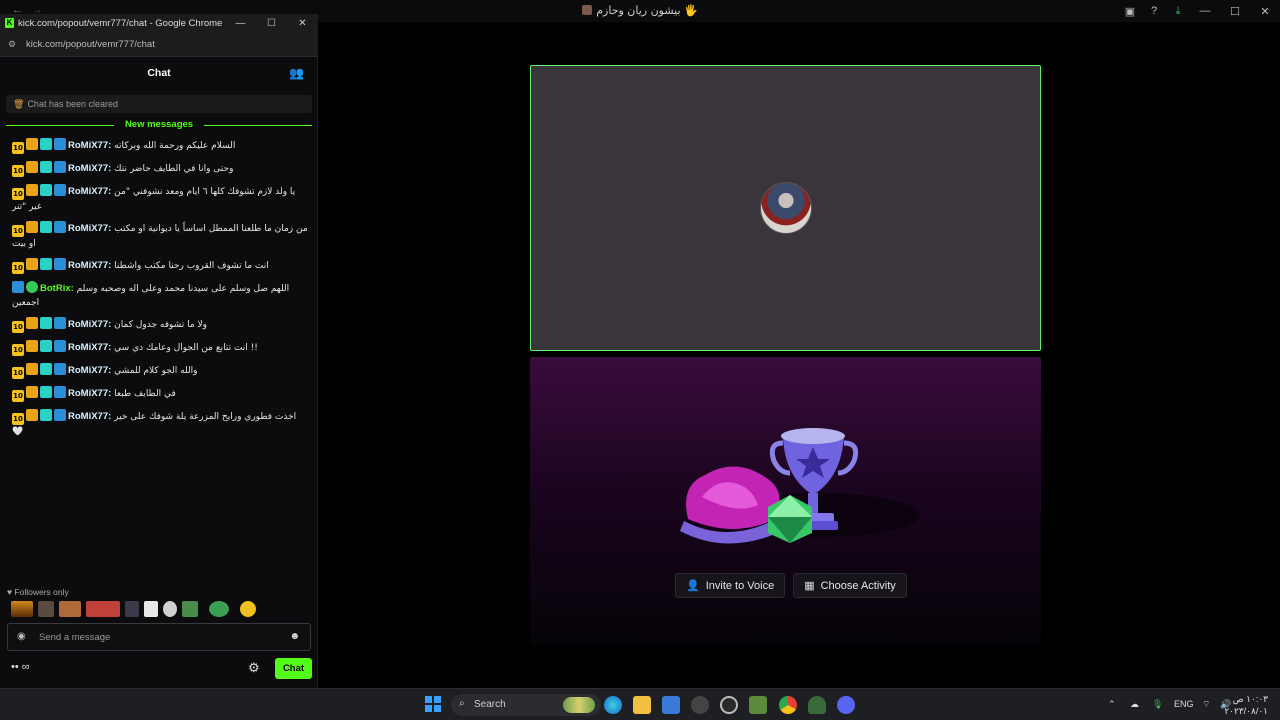 Image resolution: width=1280 pixels, height=720 pixels. I want to click on activity-grid-icon: ▦, so click(809, 586).